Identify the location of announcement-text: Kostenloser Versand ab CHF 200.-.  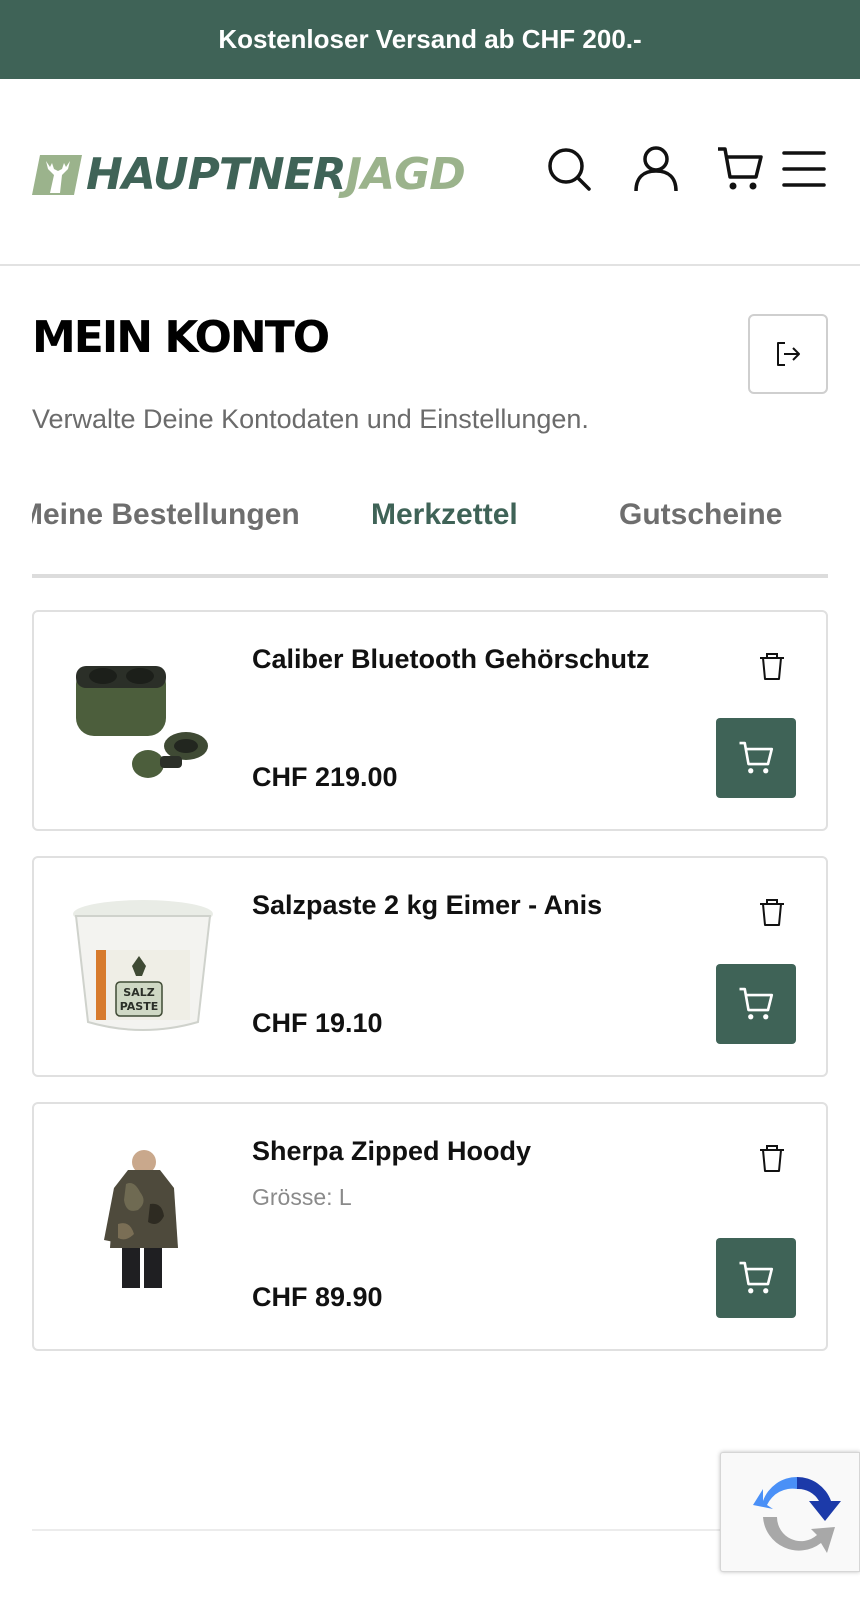
(430, 39).